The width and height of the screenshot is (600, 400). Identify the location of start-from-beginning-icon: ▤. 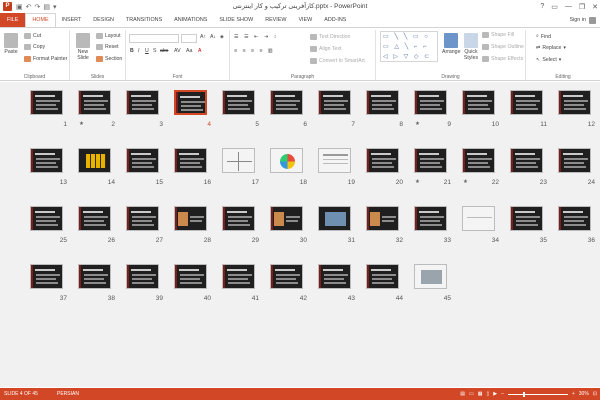
(46, 7).